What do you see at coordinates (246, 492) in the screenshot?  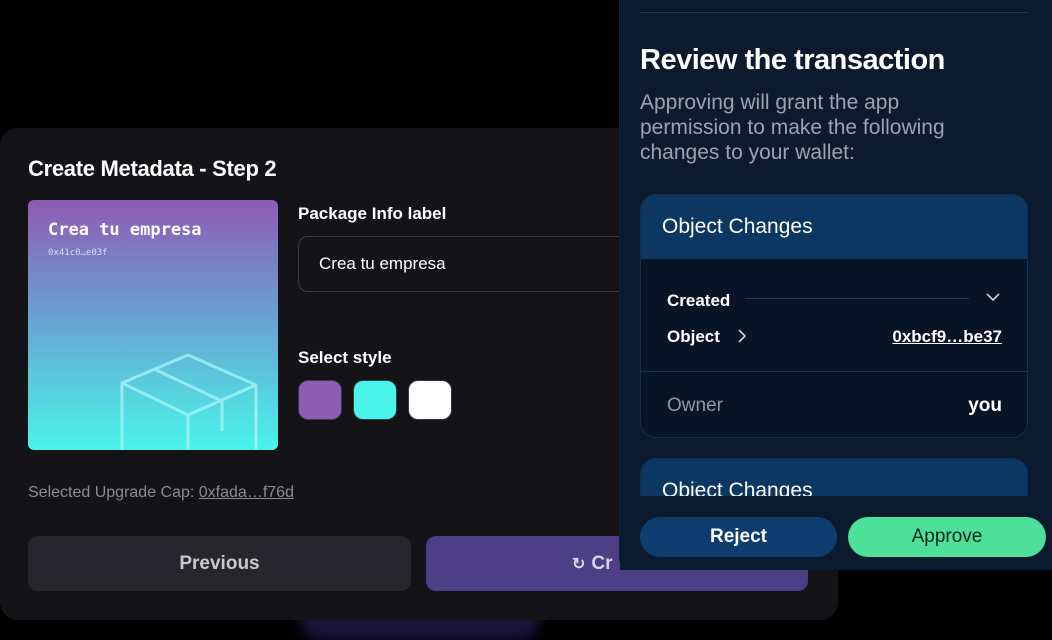 I see `upgrade-cap-link: 0xfada…f76d` at bounding box center [246, 492].